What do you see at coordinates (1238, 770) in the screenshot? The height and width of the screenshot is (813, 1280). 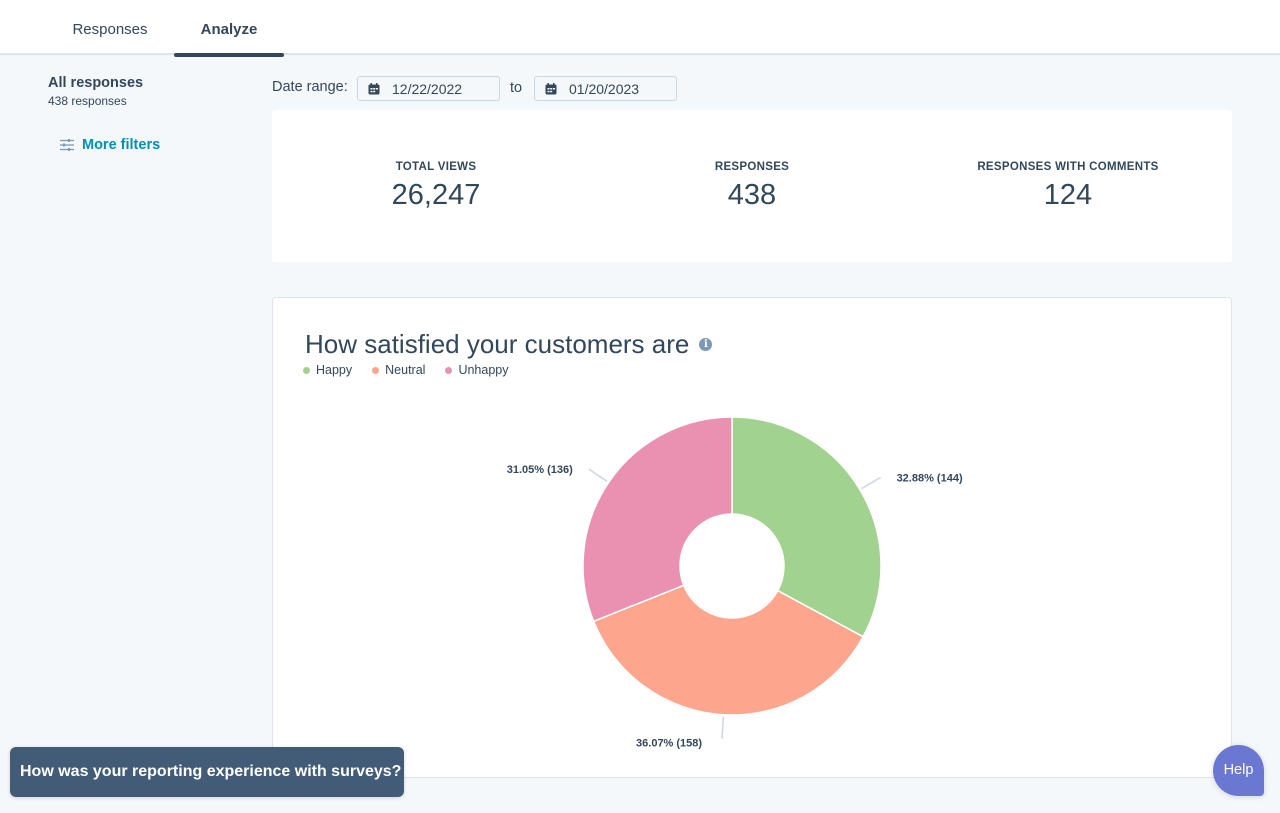 I see `help-button: Help` at bounding box center [1238, 770].